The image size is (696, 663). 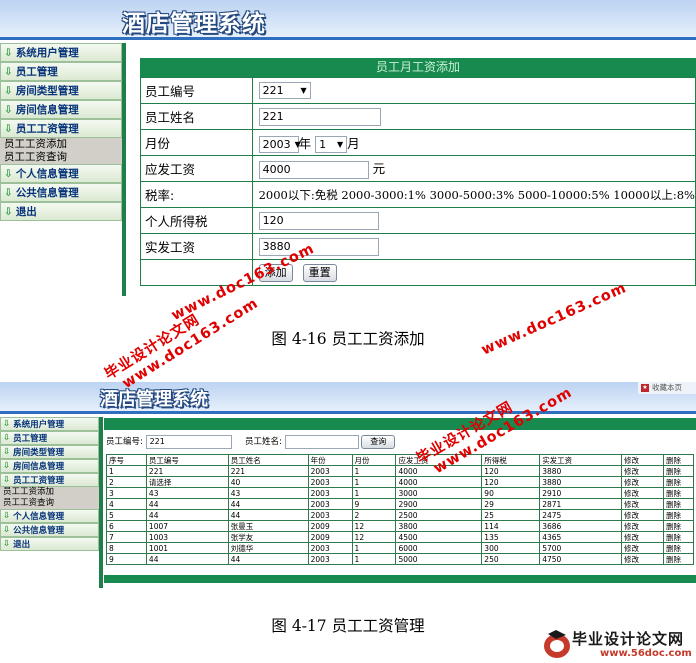 What do you see at coordinates (318, 246) in the screenshot?
I see `net-input: 3880` at bounding box center [318, 246].